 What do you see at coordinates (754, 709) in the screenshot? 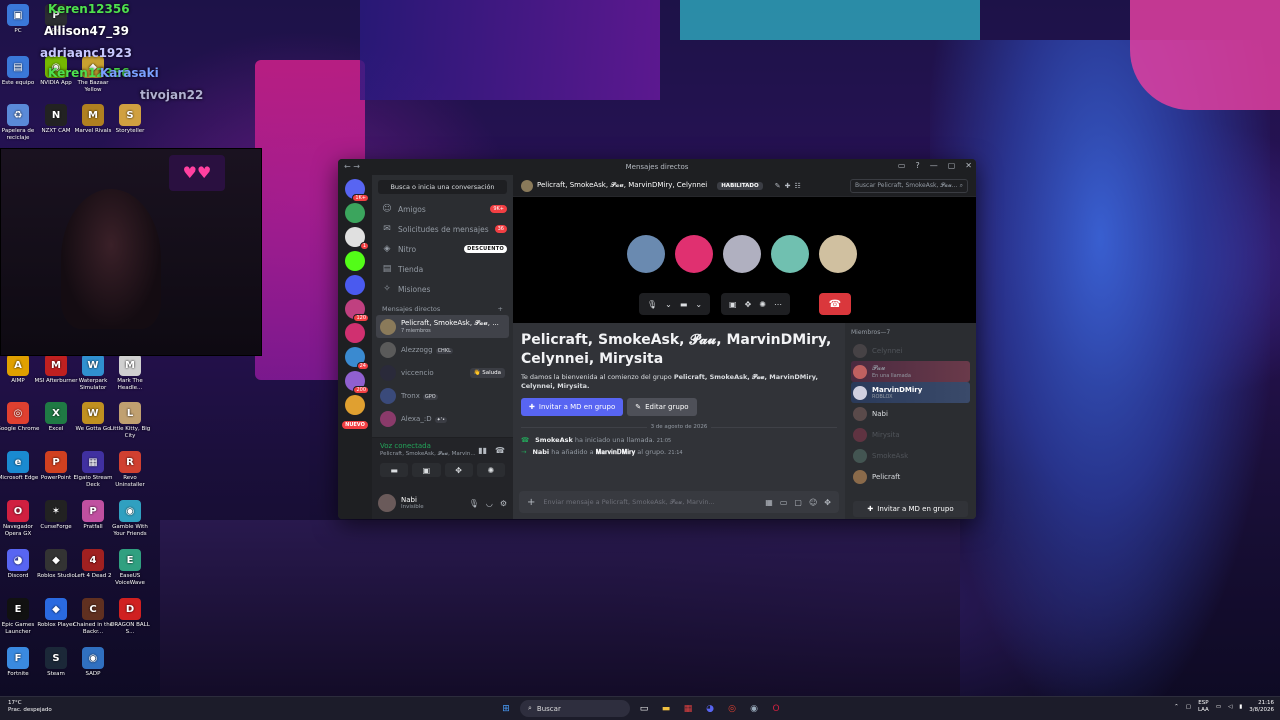
I see `steam-taskbar-icon: ◉` at bounding box center [754, 709].